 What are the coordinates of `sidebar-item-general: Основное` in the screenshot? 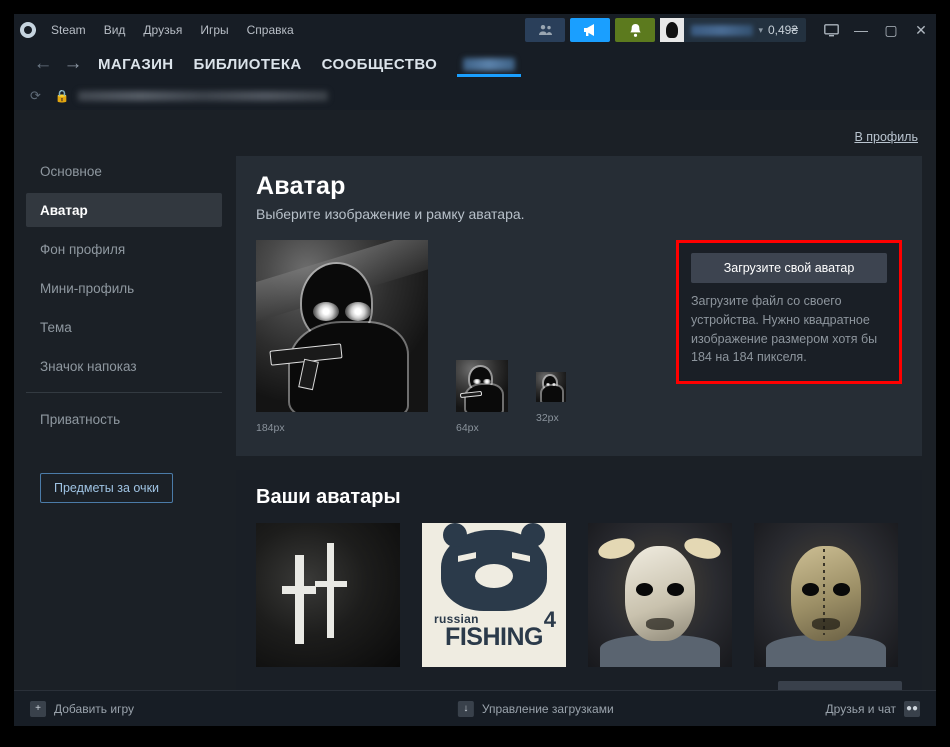 It's located at (124, 171).